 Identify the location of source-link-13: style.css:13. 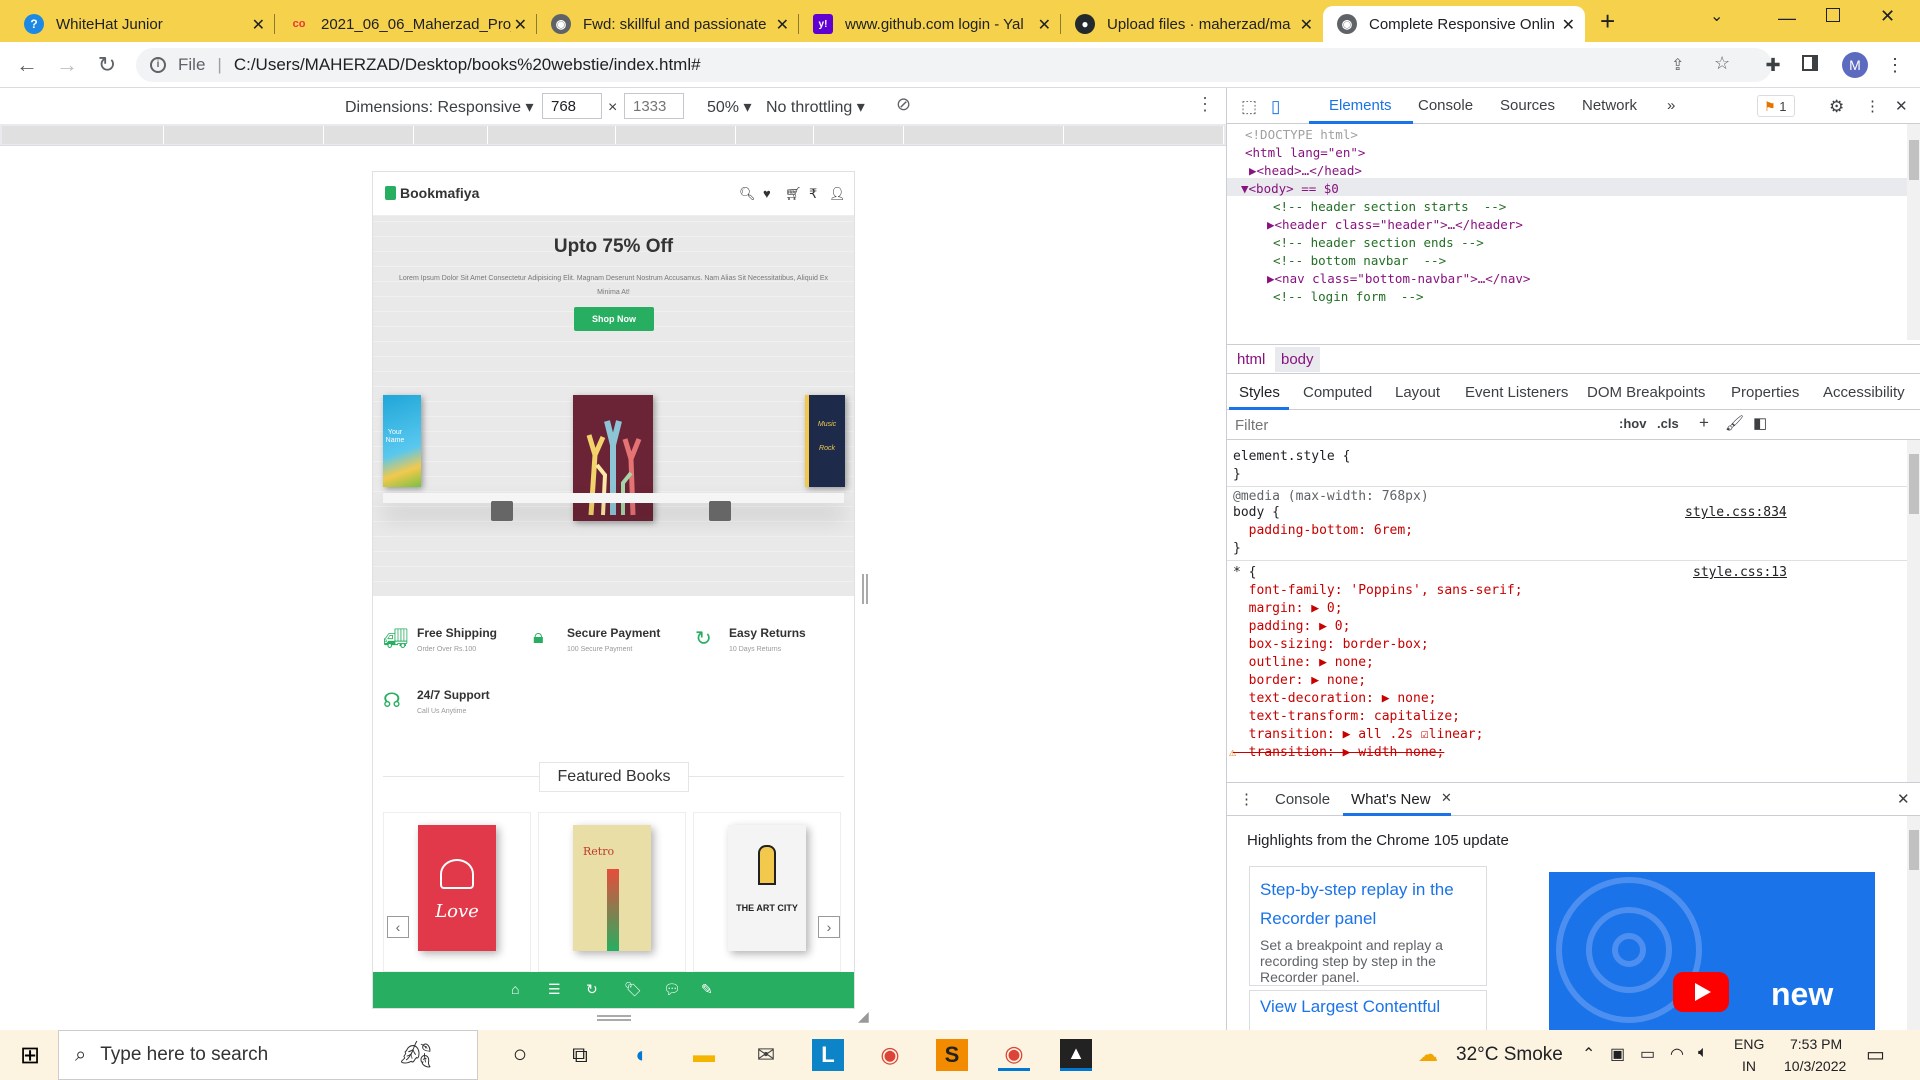
(1740, 573).